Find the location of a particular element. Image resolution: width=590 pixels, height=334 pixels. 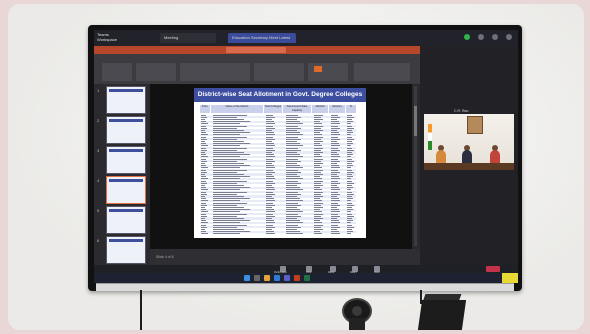

ppt-search-box is located at coordinates (256, 50).